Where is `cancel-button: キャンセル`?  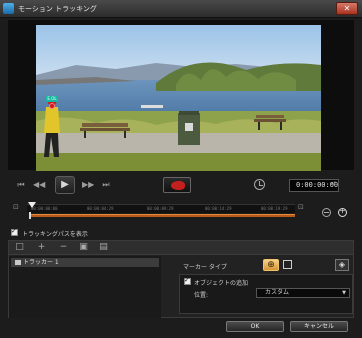
cancel-button: キャンセル is located at coordinates (319, 326).